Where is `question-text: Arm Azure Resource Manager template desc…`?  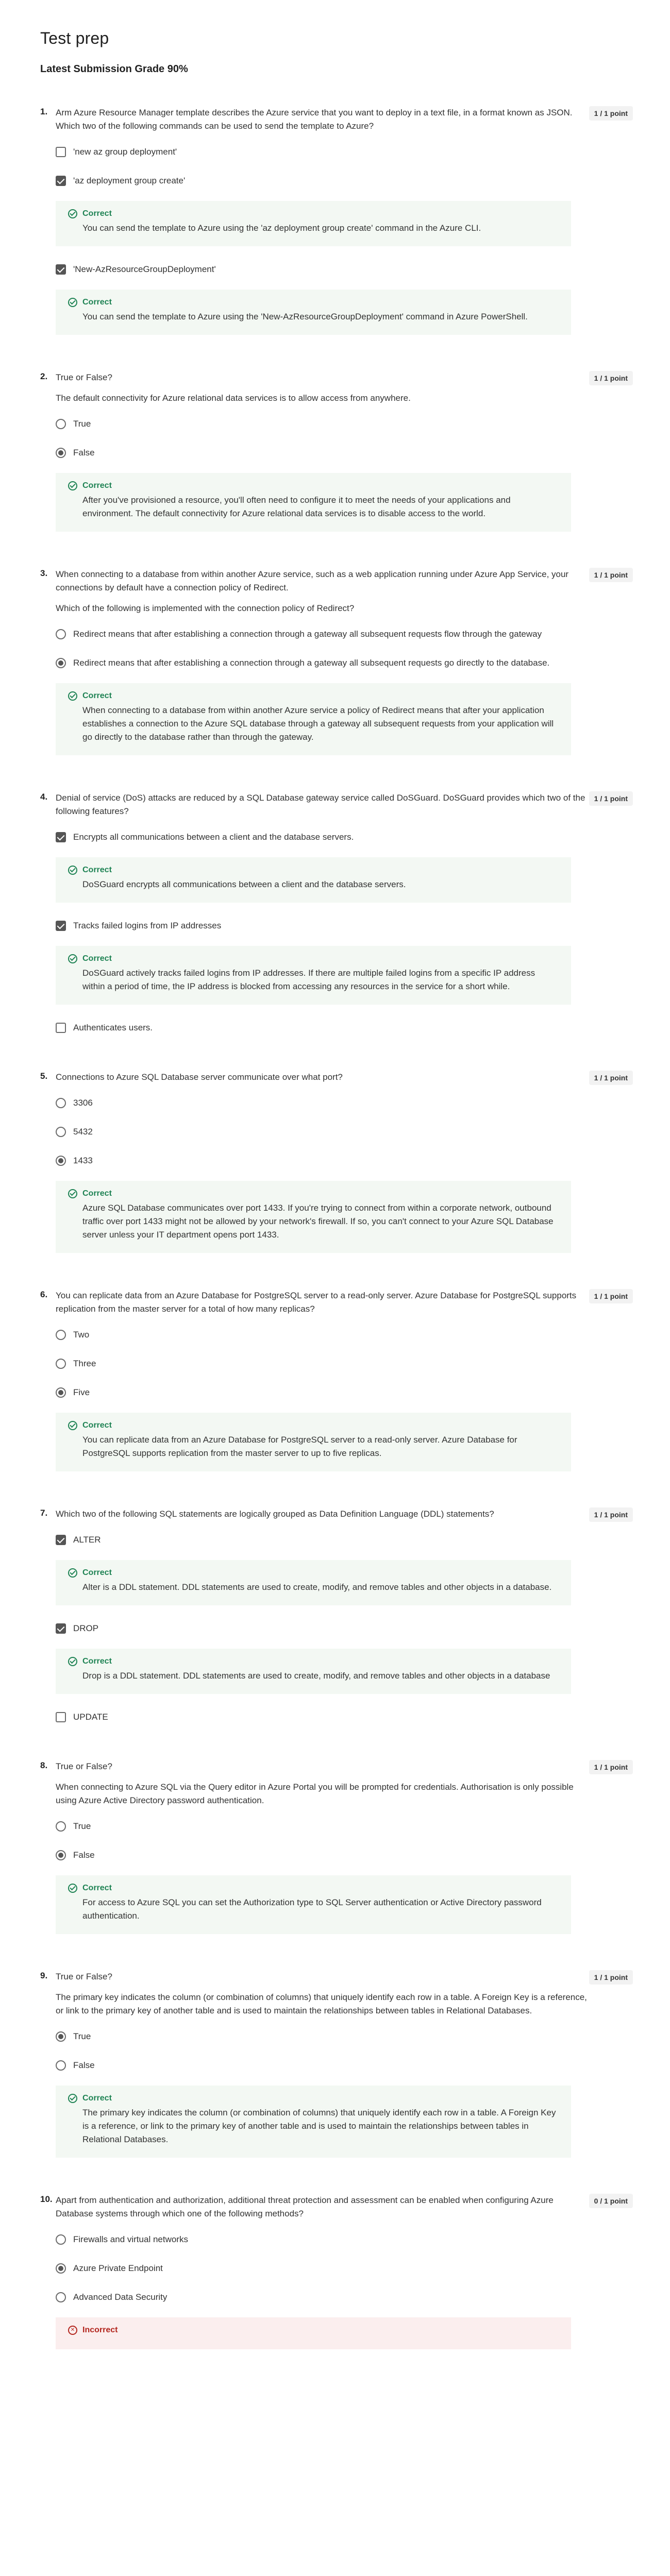 question-text: Arm Azure Resource Manager template desc… is located at coordinates (314, 119).